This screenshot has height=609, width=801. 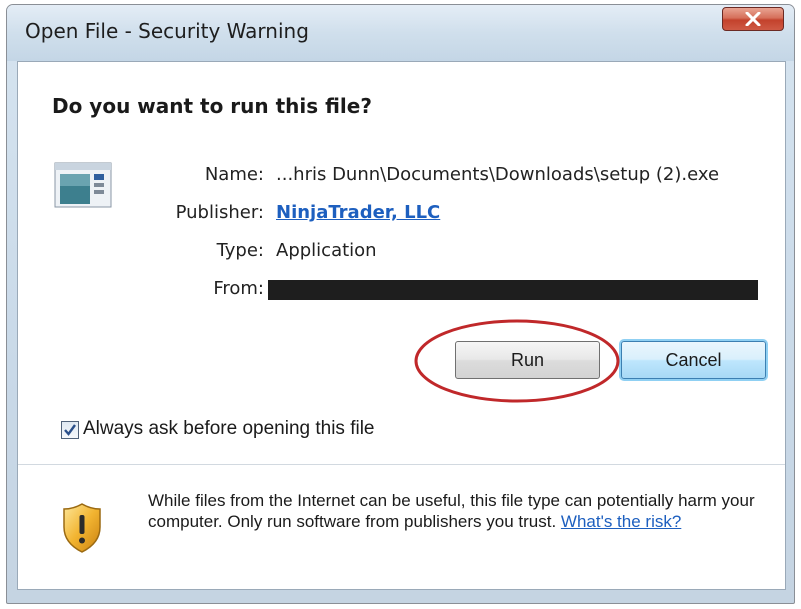 What do you see at coordinates (212, 106) in the screenshot?
I see `dialog-heading: Do you want to run this file?` at bounding box center [212, 106].